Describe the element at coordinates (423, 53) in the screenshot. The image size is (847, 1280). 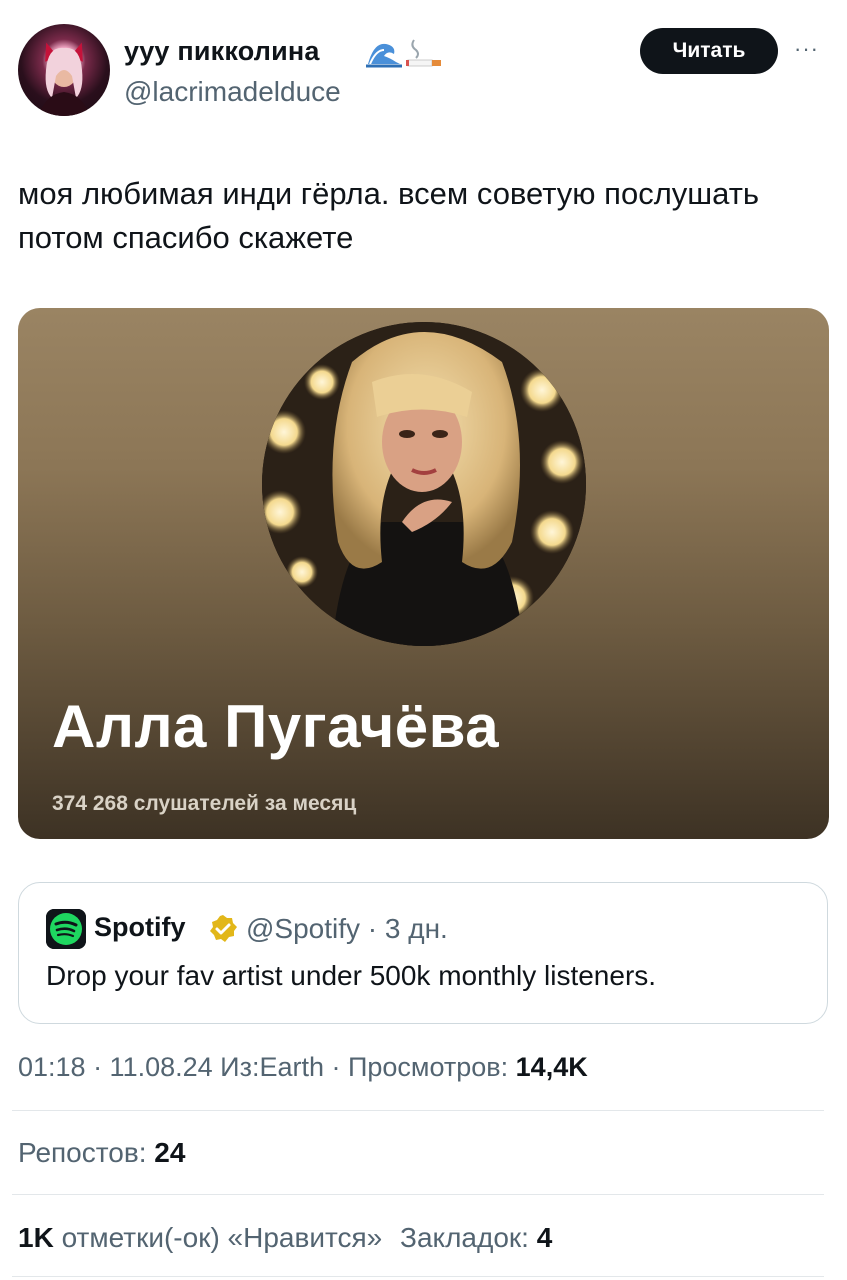
I see `cigarette-icon` at that location.